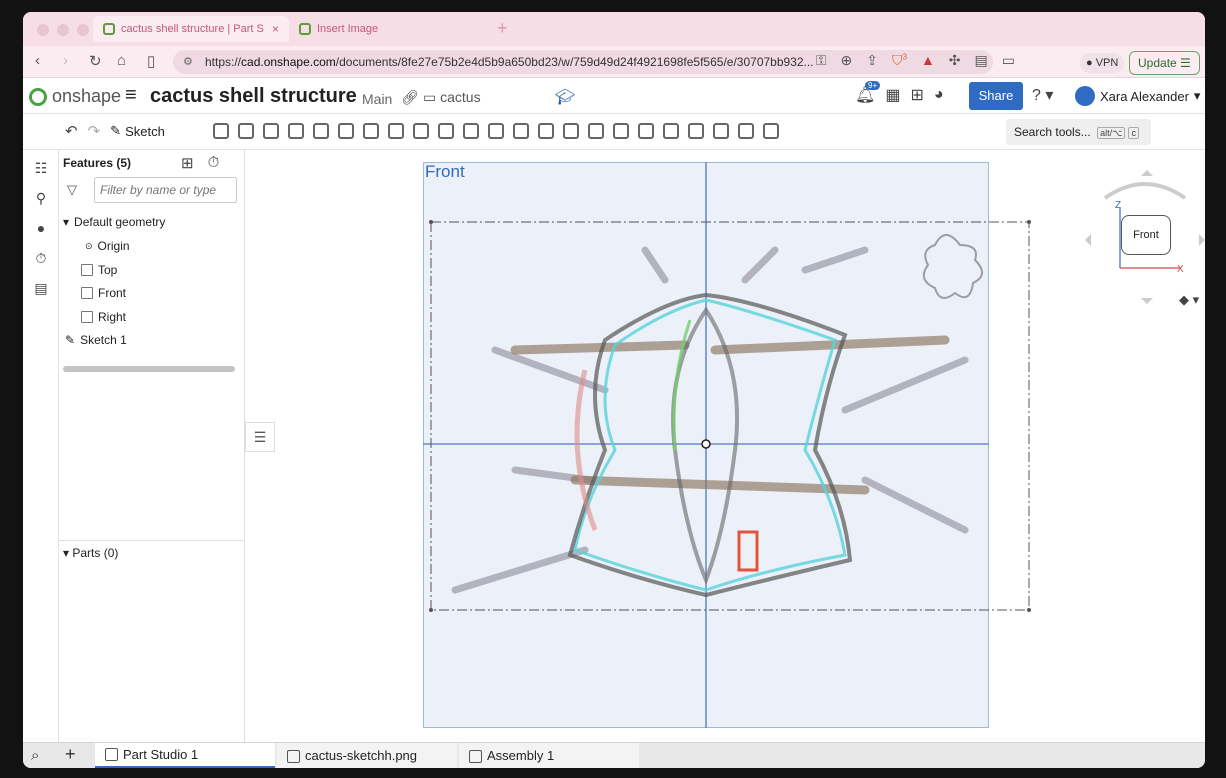  Describe the element at coordinates (41, 200) in the screenshot. I see `add-custom-feature-icon: ⚲` at that location.